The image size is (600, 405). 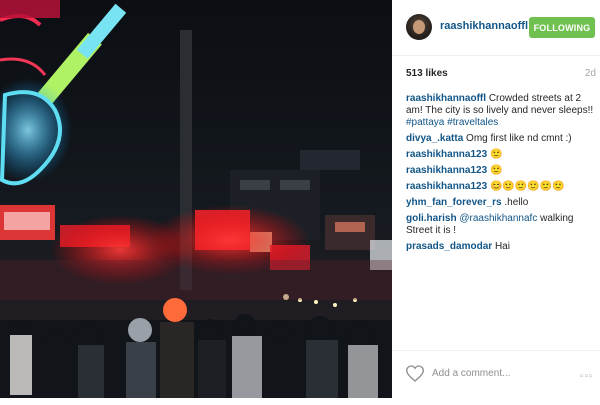 I want to click on caption-hashtags: #pattaya #traveltales, so click(x=452, y=122).